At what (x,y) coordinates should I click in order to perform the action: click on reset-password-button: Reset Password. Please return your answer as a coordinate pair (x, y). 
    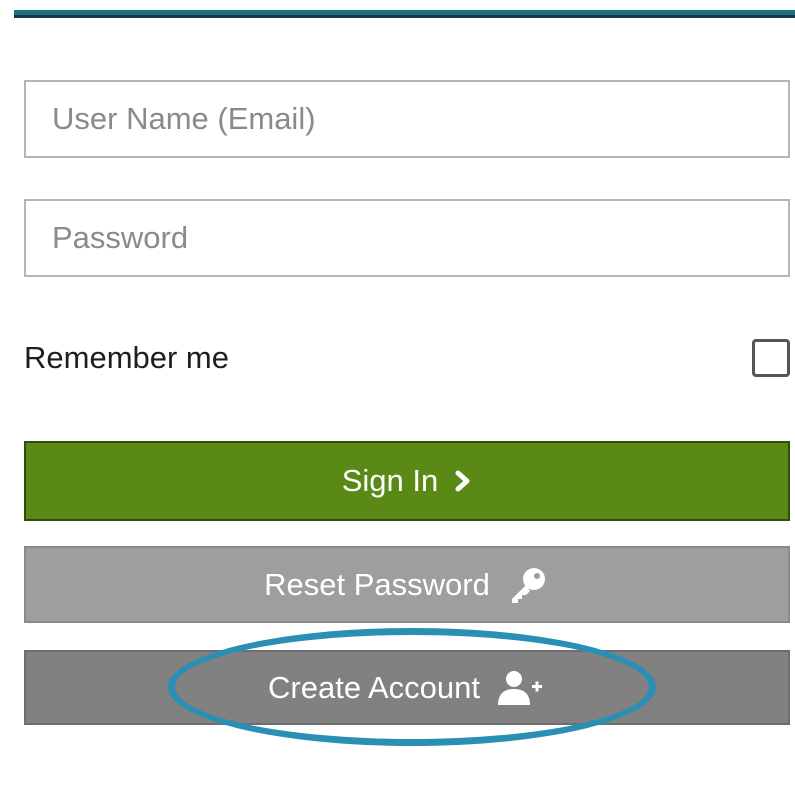
    Looking at the image, I should click on (407, 584).